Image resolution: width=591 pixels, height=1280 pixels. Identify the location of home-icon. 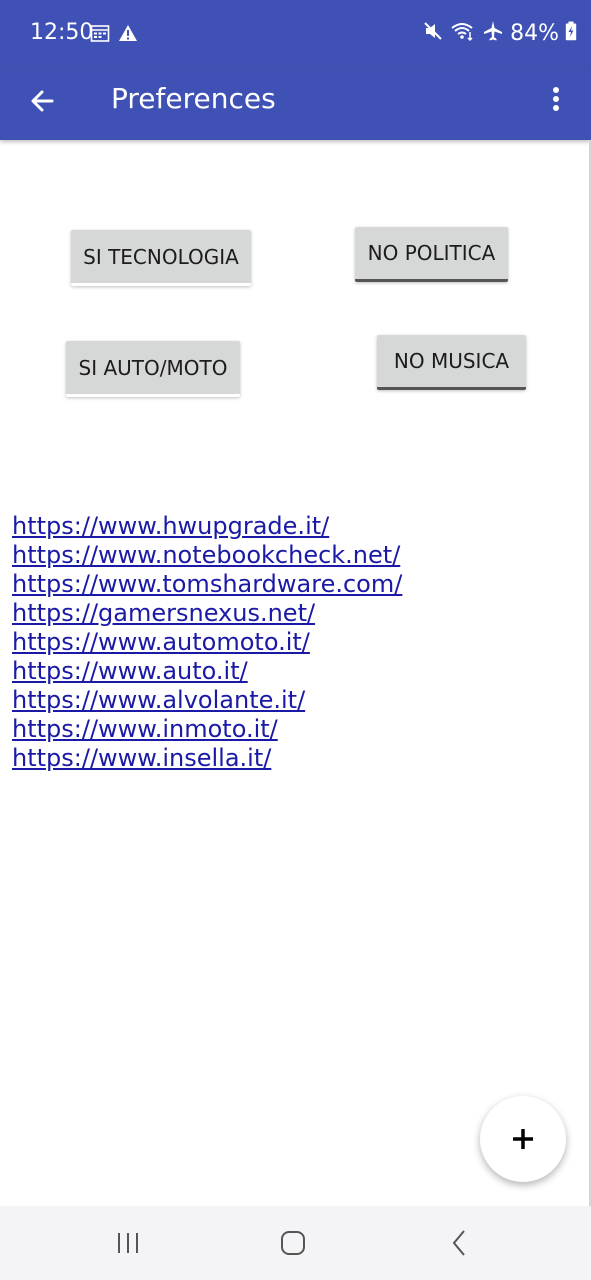
(293, 1243).